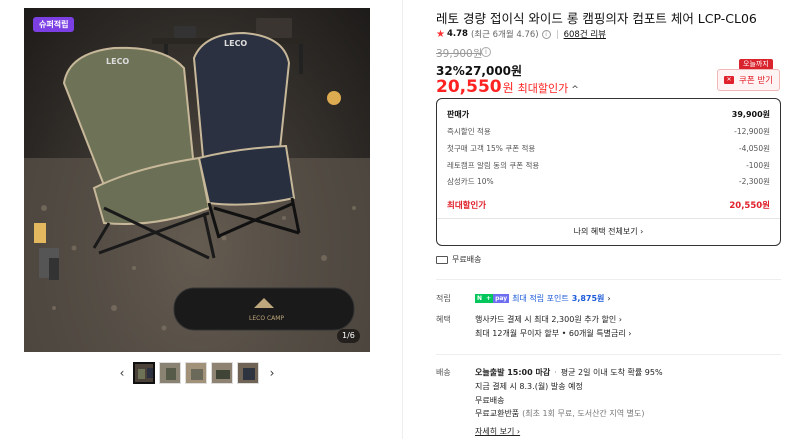  I want to click on benefit-row: 첫구매 고객 15% 쿠폰 적용 -4,050원, so click(608, 148).